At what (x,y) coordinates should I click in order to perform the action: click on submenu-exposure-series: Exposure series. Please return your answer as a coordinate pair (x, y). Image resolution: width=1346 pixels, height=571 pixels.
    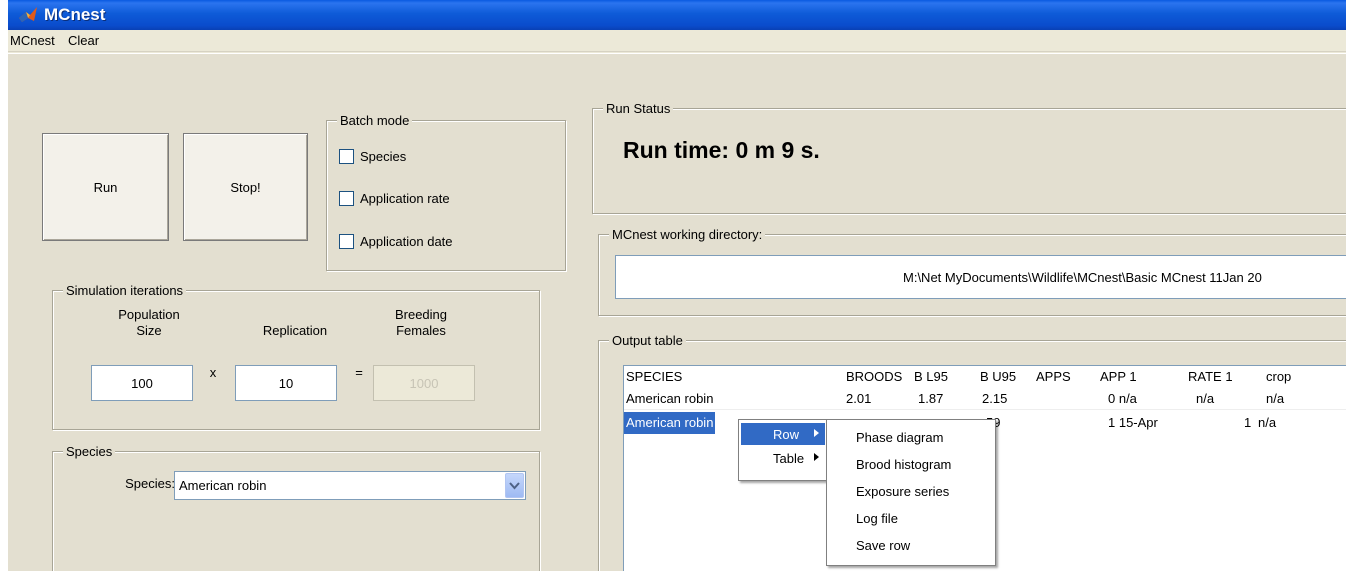
    Looking at the image, I should click on (902, 491).